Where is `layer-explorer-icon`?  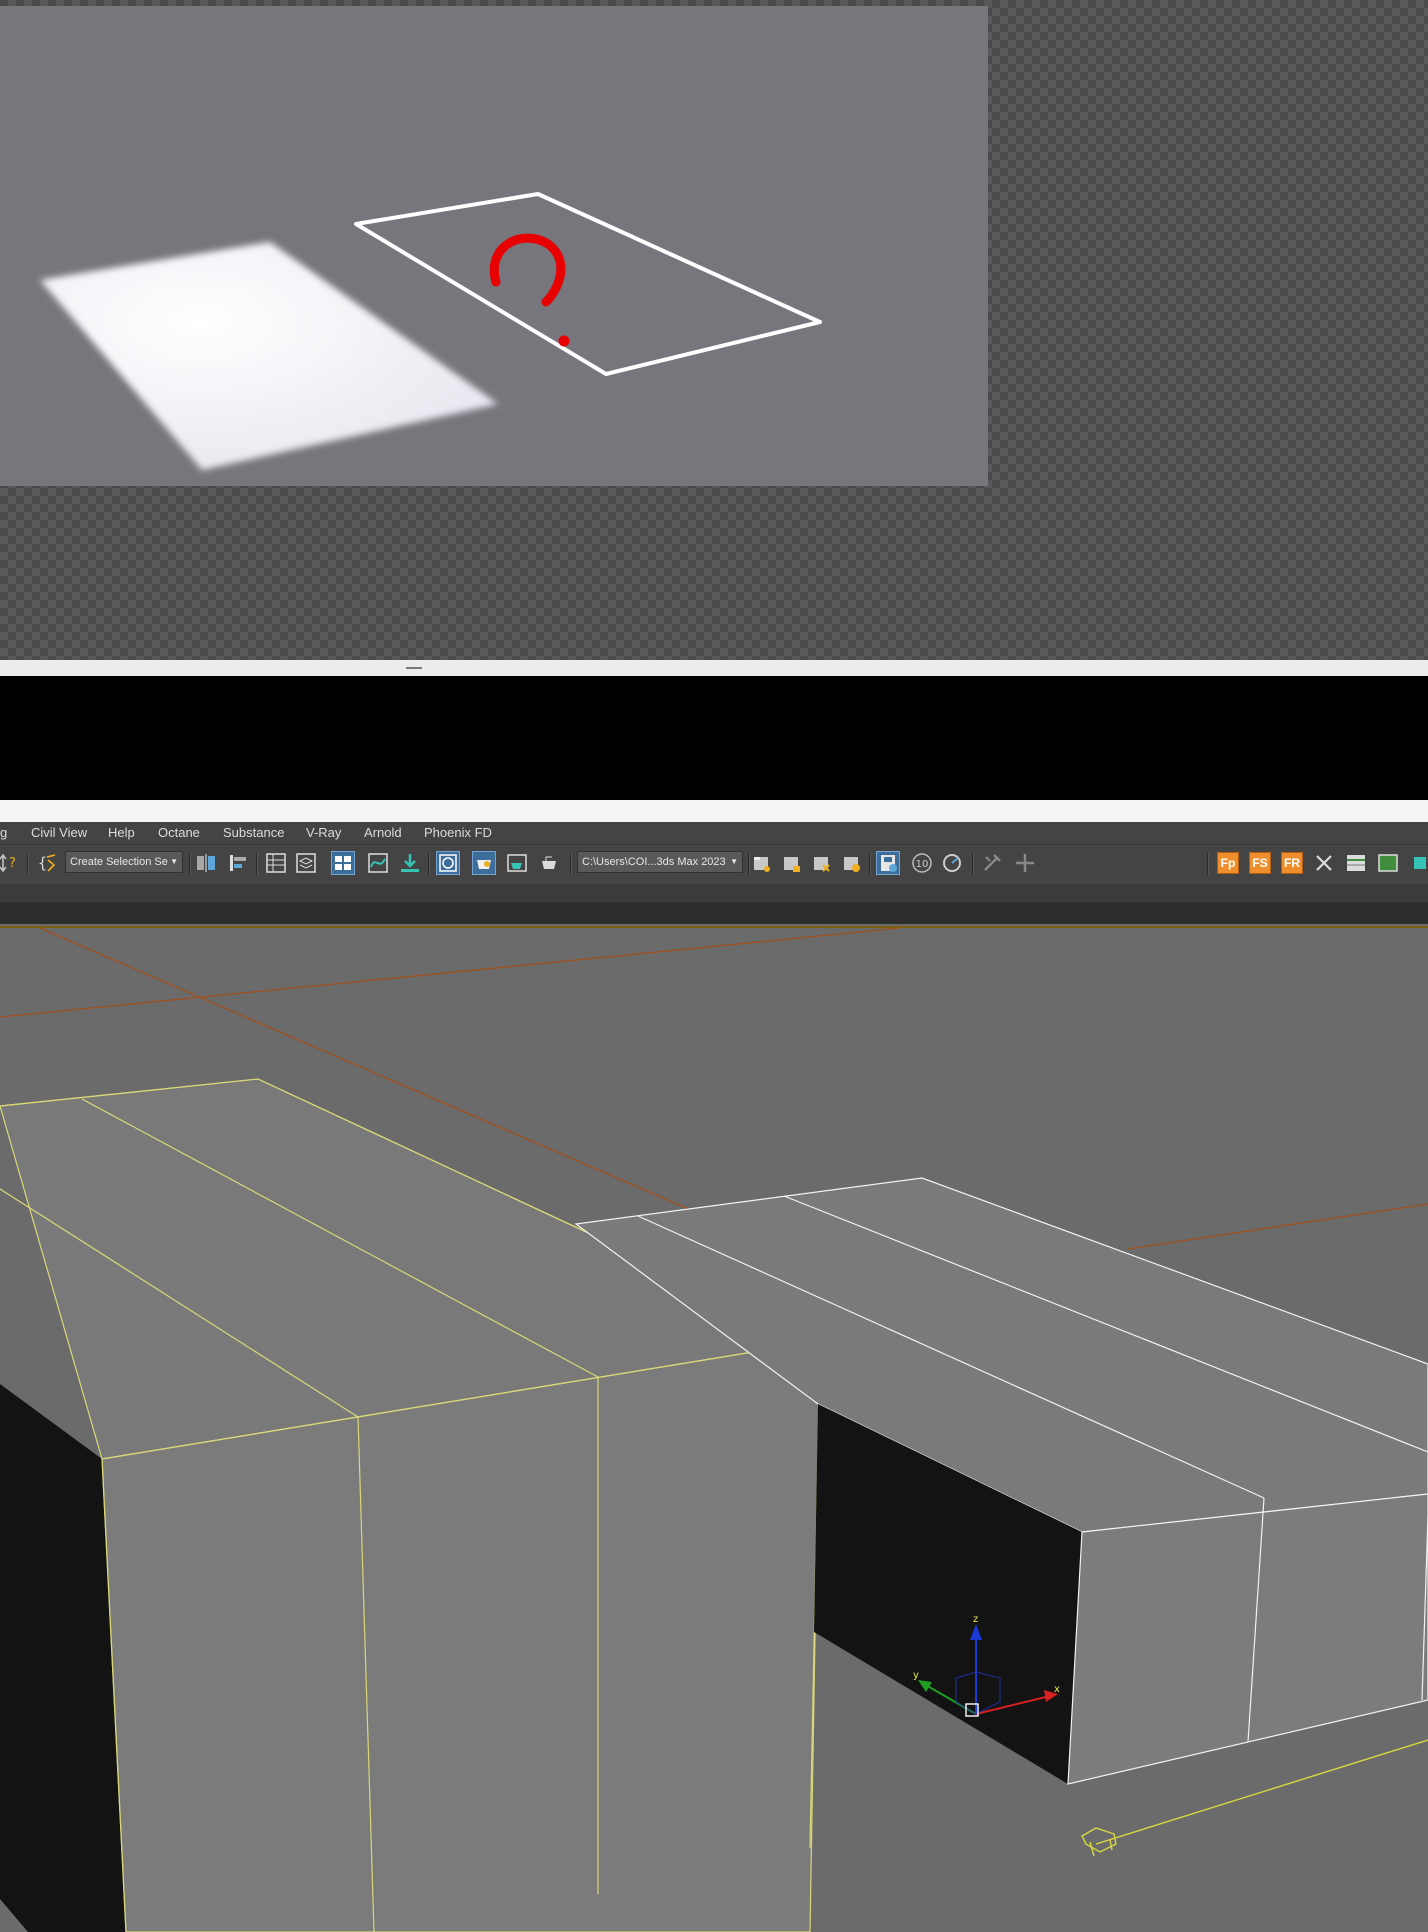
layer-explorer-icon is located at coordinates (306, 863).